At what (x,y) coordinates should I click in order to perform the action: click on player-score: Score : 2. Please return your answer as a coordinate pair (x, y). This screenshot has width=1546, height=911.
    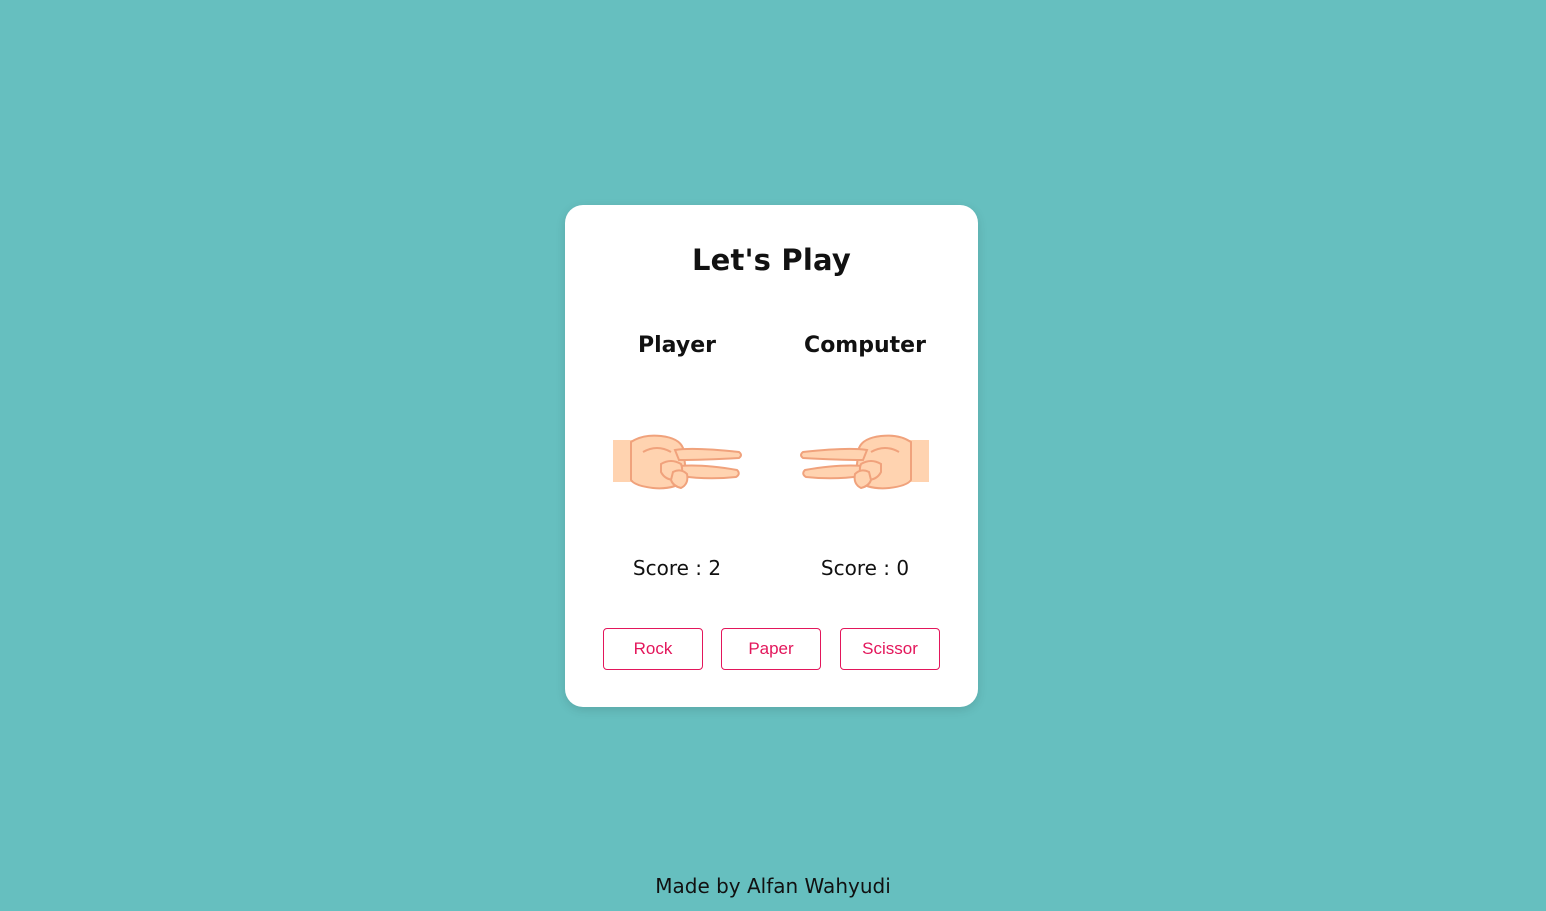
    Looking at the image, I should click on (677, 568).